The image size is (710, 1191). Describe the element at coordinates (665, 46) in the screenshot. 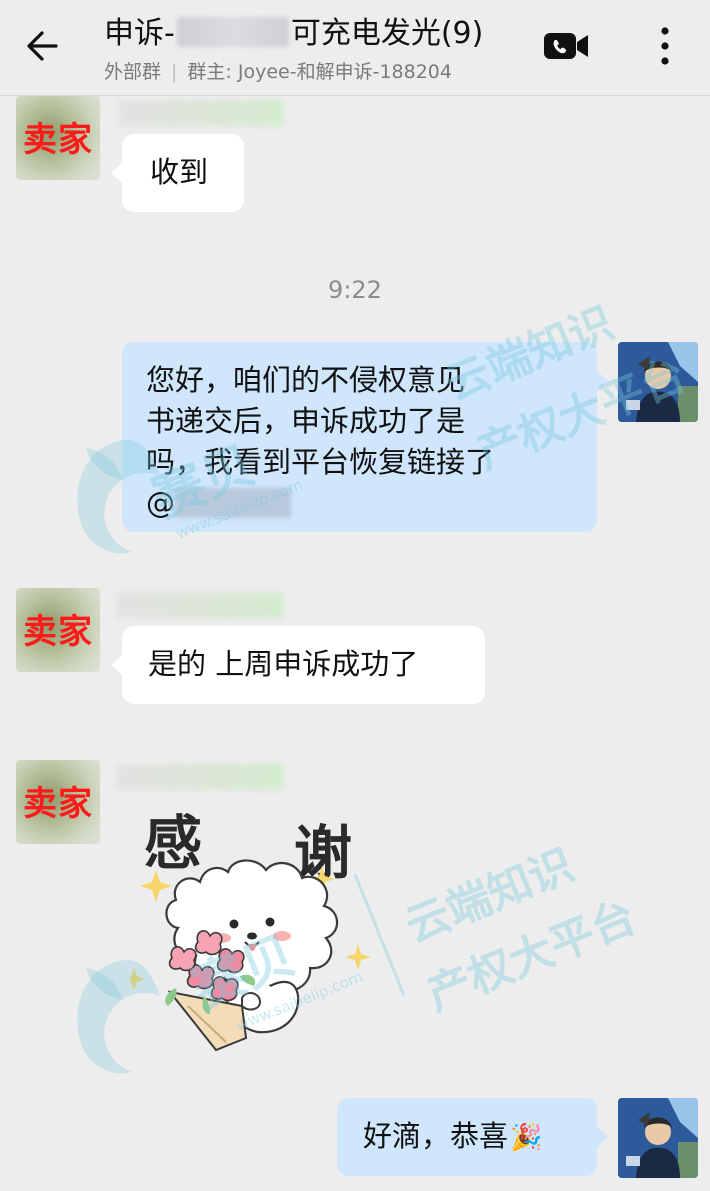

I see `more-vertical-icon` at that location.